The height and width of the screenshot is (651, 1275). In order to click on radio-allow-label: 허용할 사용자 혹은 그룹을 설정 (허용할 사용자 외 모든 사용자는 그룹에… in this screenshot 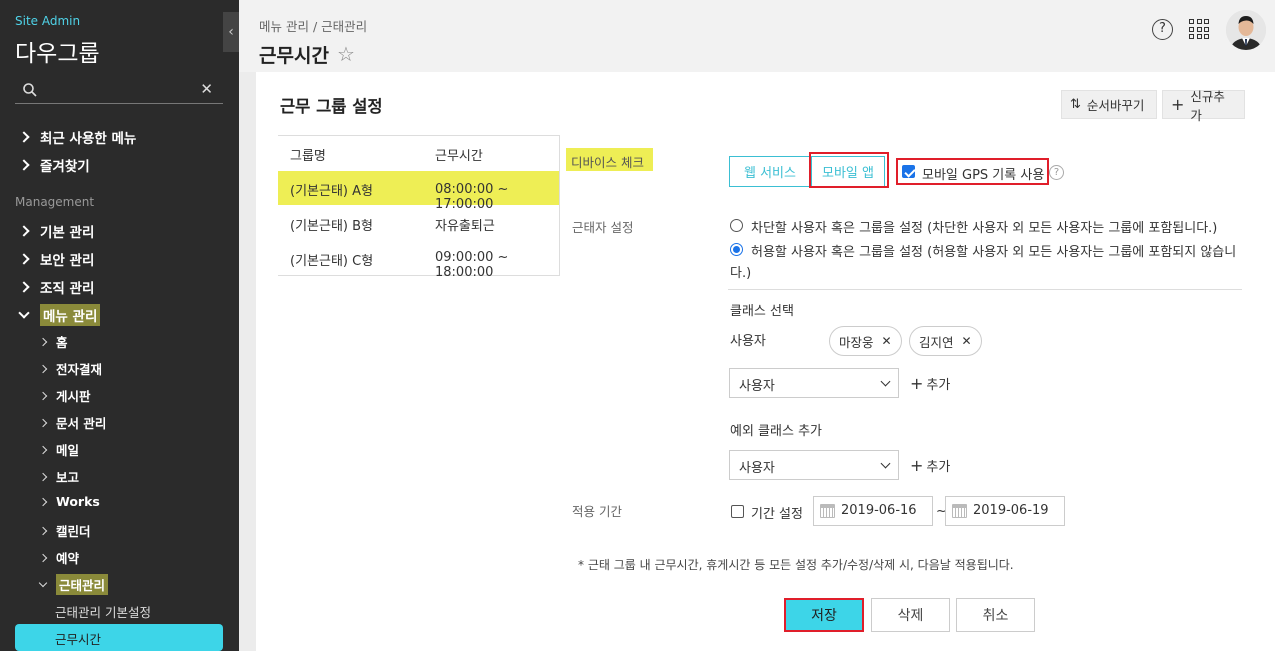, I will do `click(994, 252)`.